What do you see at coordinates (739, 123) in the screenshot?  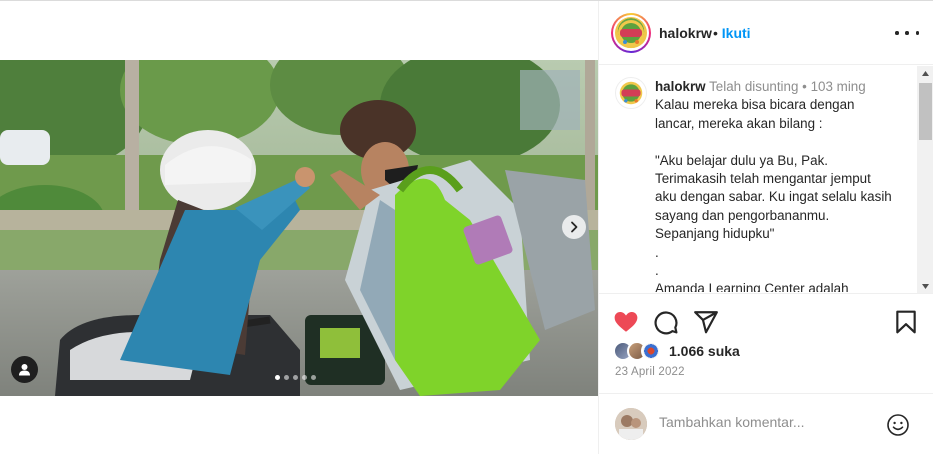 I see `caption-line: lancar, mereka akan bilang :` at bounding box center [739, 123].